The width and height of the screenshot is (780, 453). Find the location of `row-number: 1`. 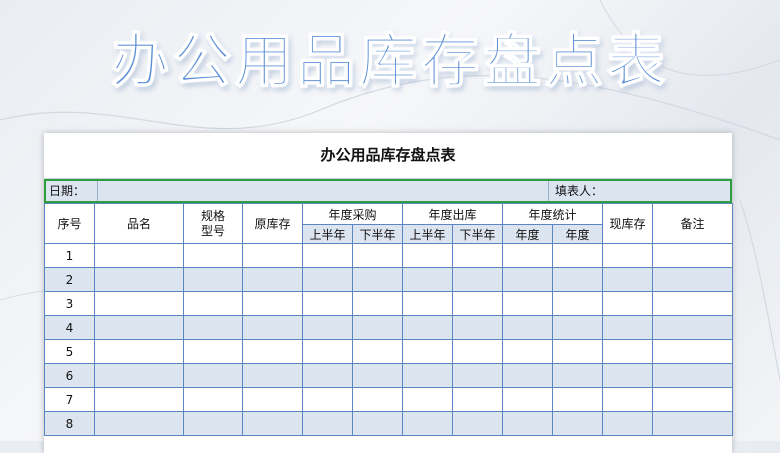

row-number: 1 is located at coordinates (69, 255).